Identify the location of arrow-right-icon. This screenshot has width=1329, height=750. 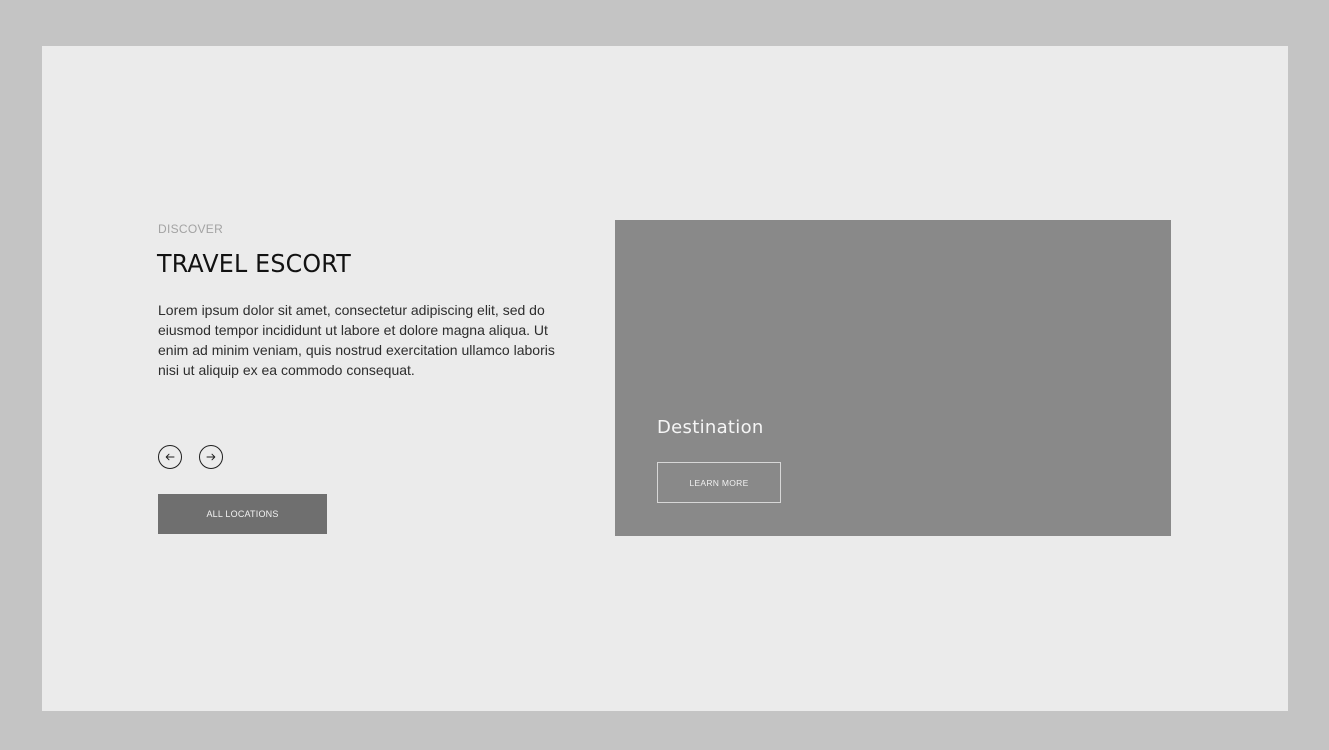
(211, 457).